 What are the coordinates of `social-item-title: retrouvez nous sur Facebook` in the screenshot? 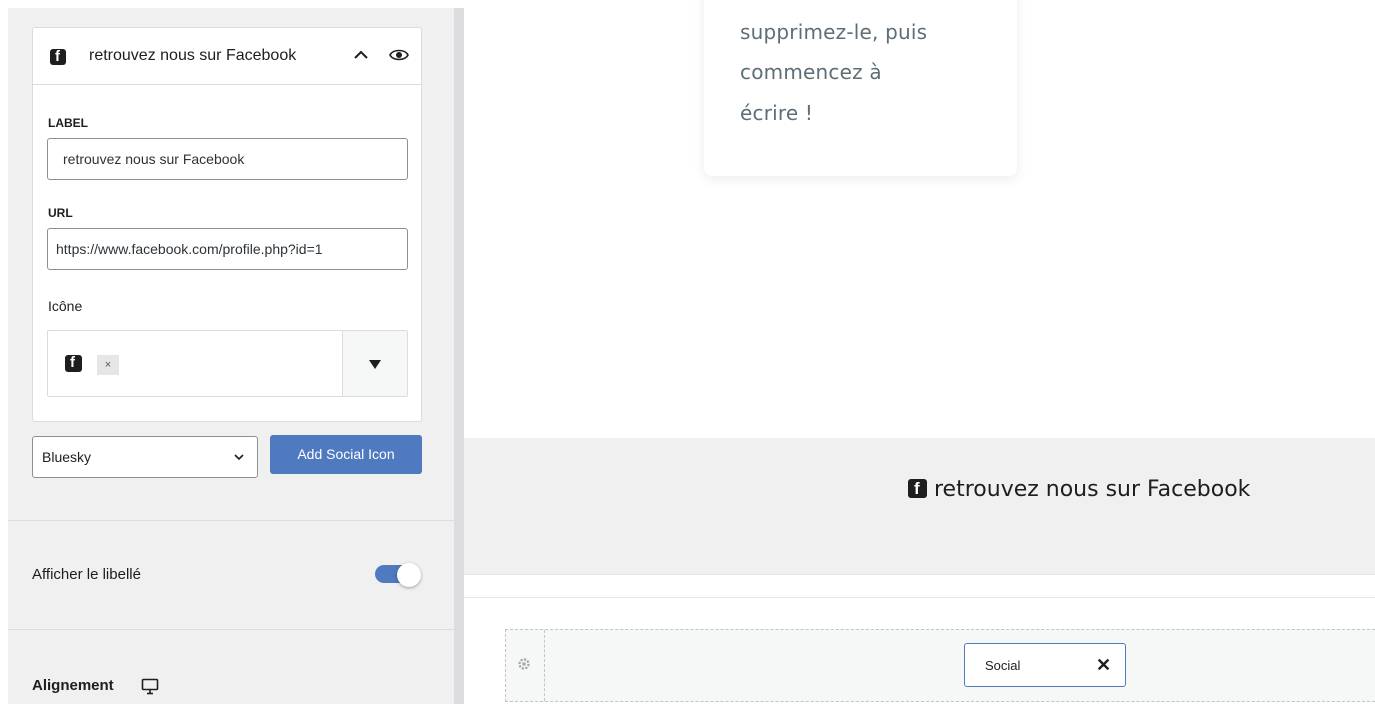 It's located at (193, 55).